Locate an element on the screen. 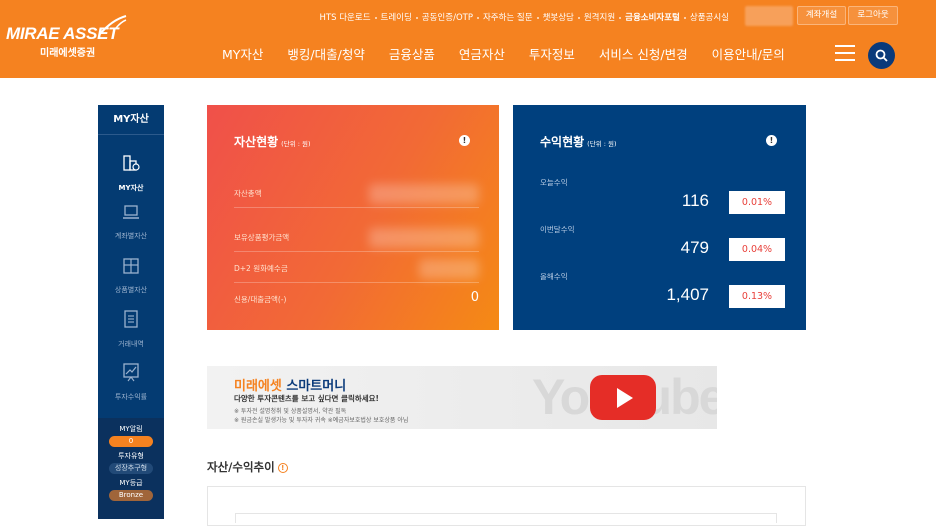  nav-guide-inquiry: 이용안내/문의 is located at coordinates (748, 54).